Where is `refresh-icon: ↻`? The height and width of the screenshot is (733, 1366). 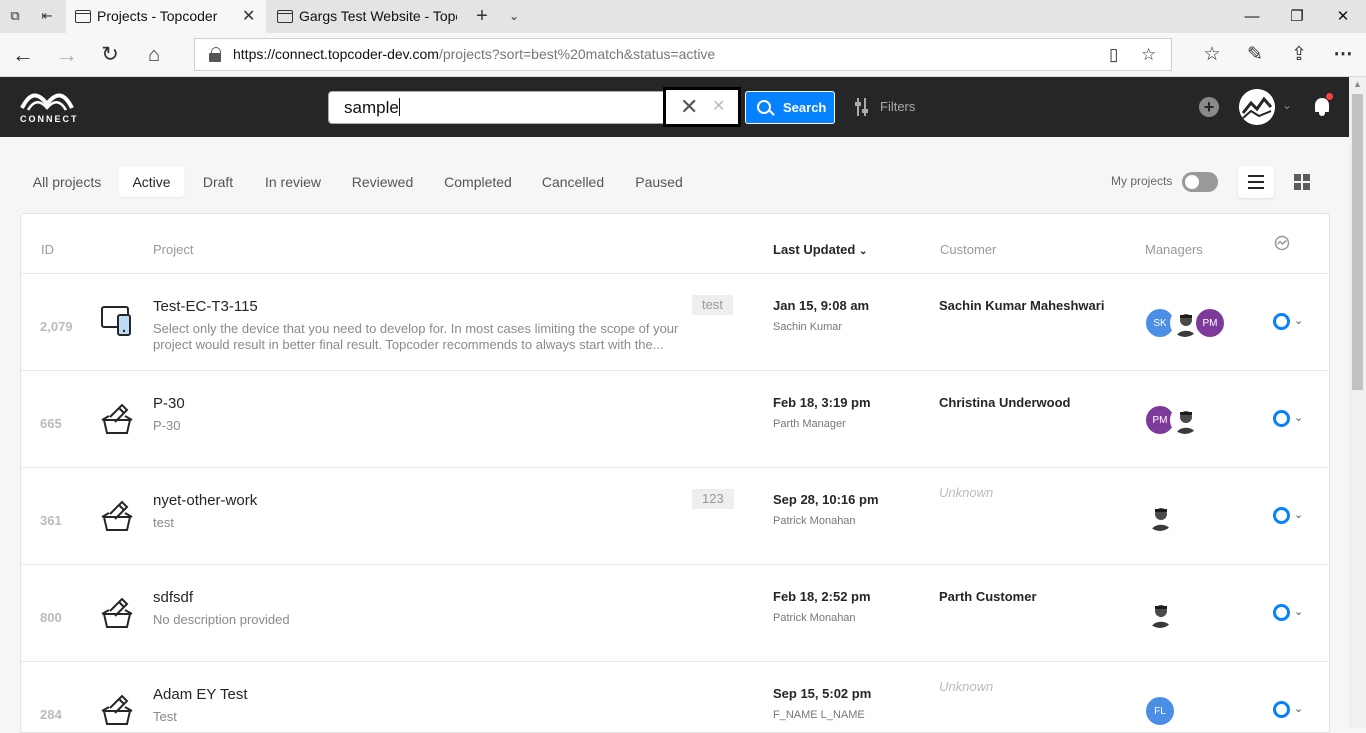
refresh-icon: ↻ is located at coordinates (110, 55).